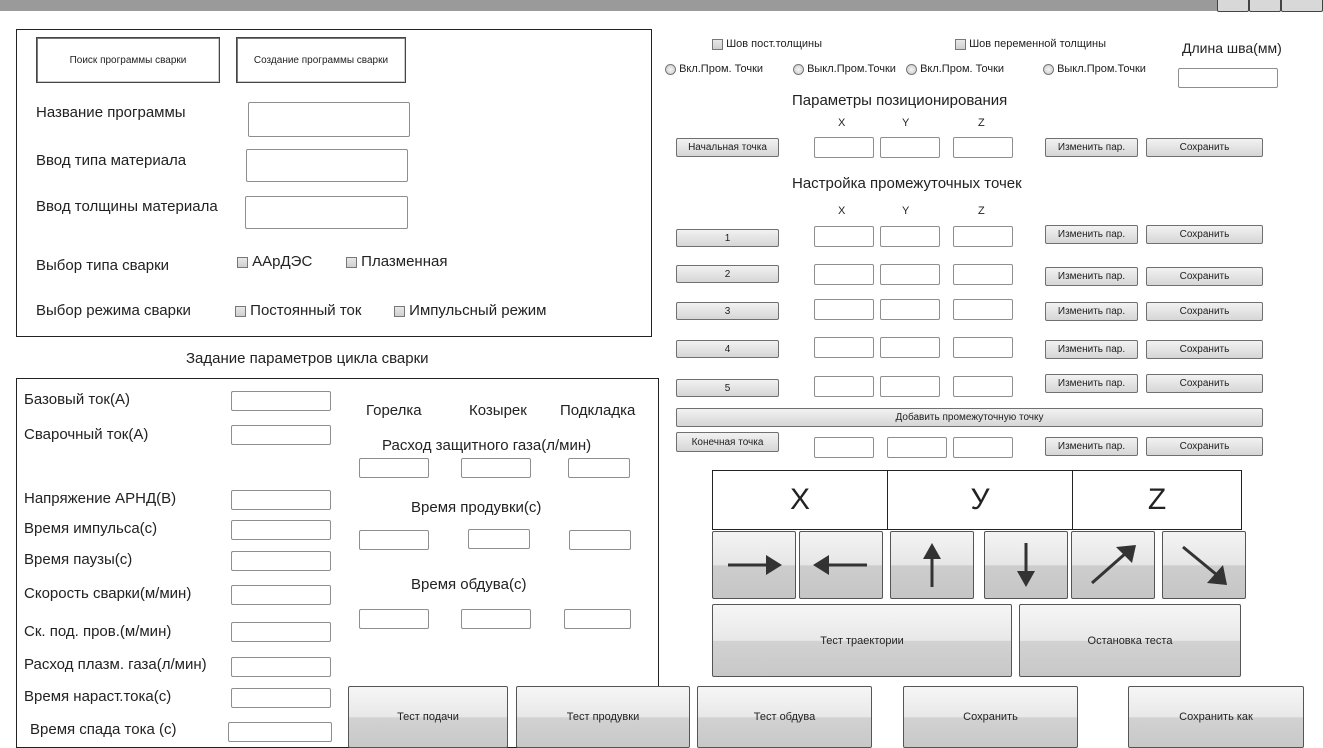 The width and height of the screenshot is (1323, 748). What do you see at coordinates (470, 310) in the screenshot?
I see `welding-mode-pulse-checkbox: Импульсный режим` at bounding box center [470, 310].